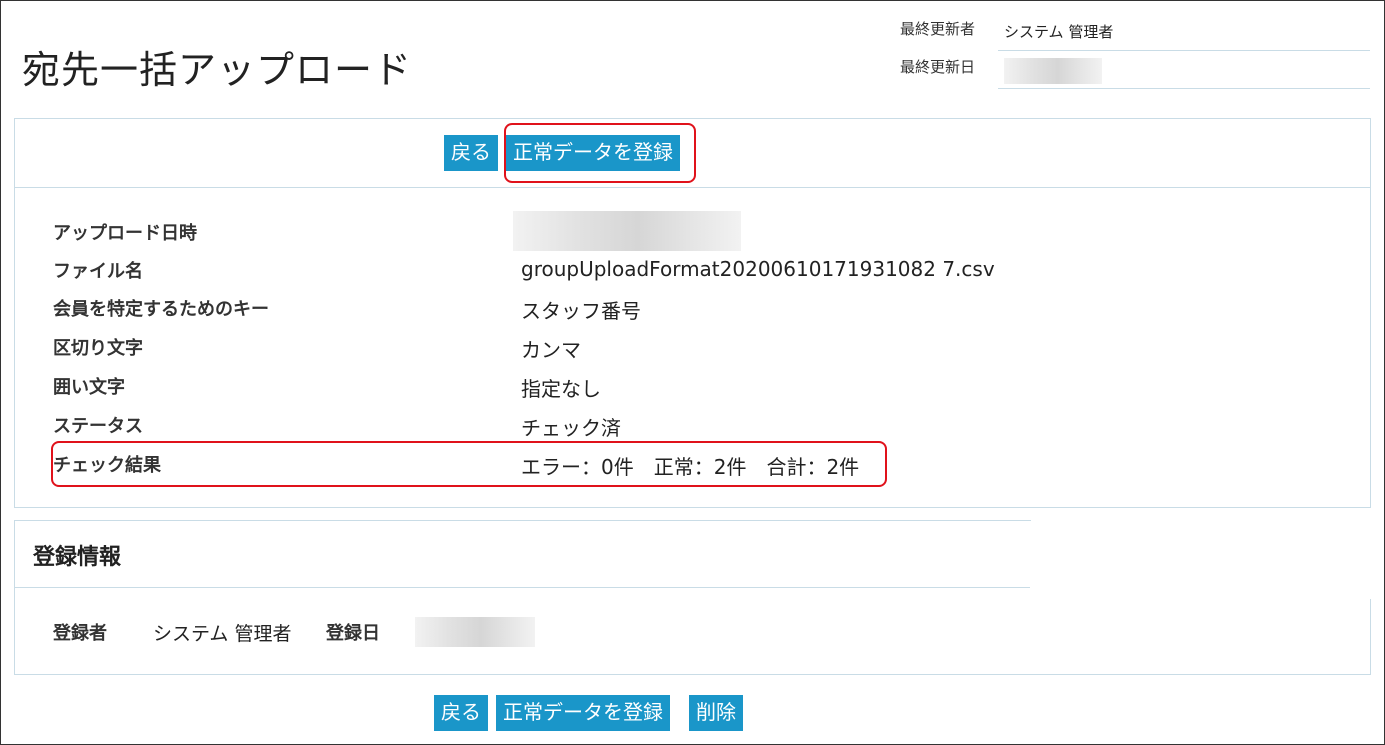  What do you see at coordinates (98, 426) in the screenshot?
I see `status-label: ステータス` at bounding box center [98, 426].